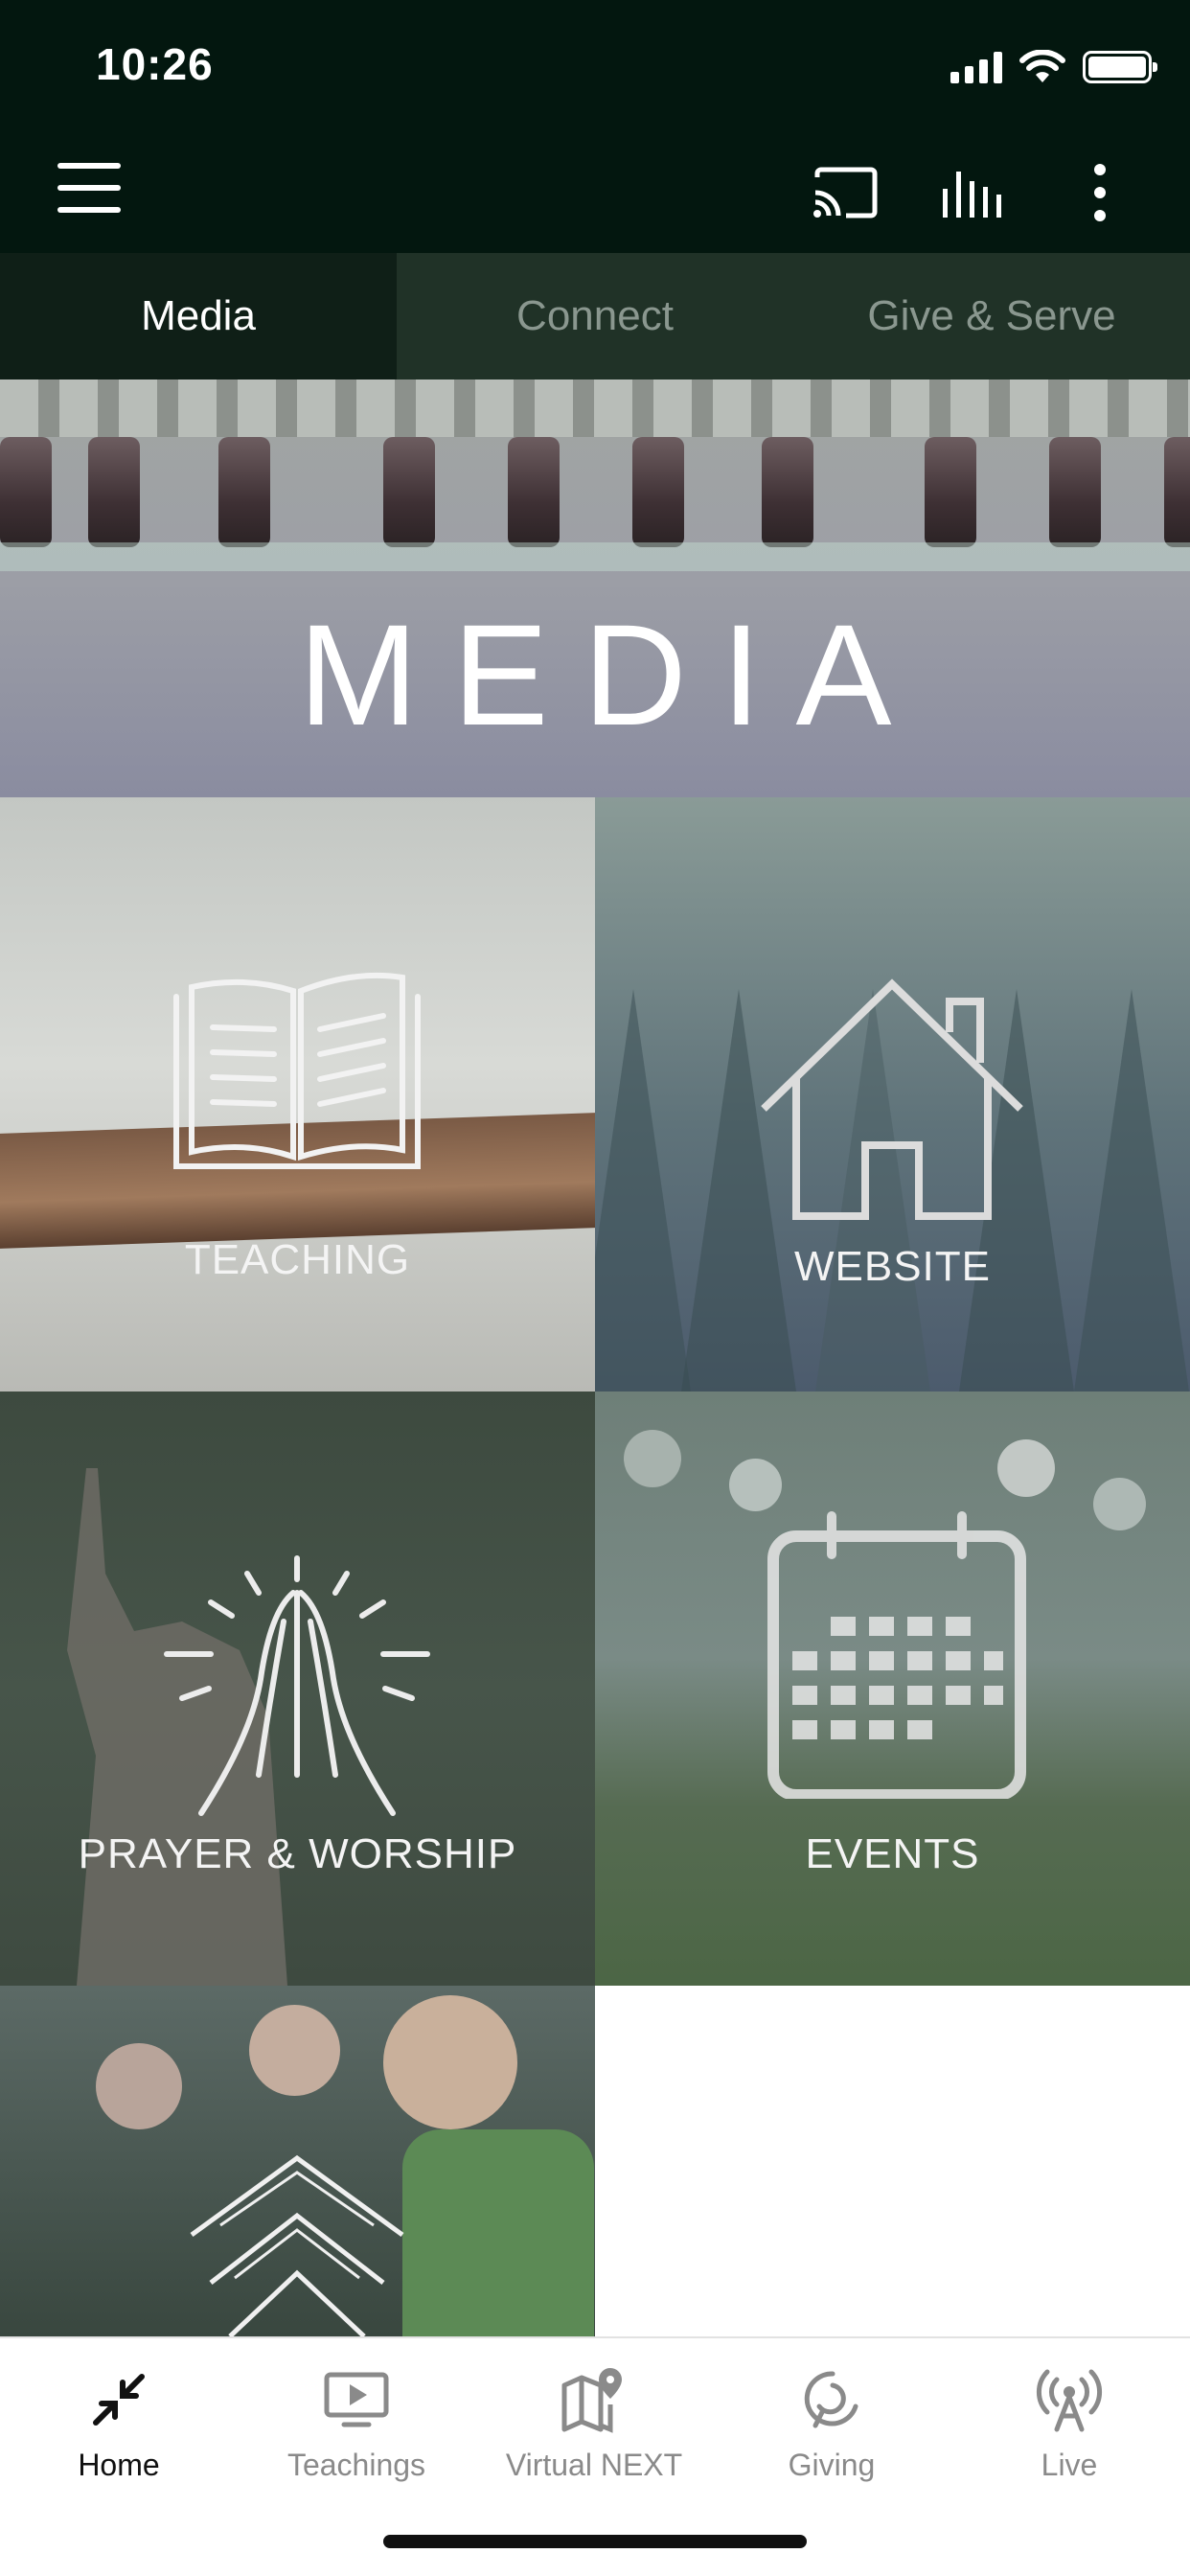  I want to click on nav-giving: Giving, so click(832, 2422).